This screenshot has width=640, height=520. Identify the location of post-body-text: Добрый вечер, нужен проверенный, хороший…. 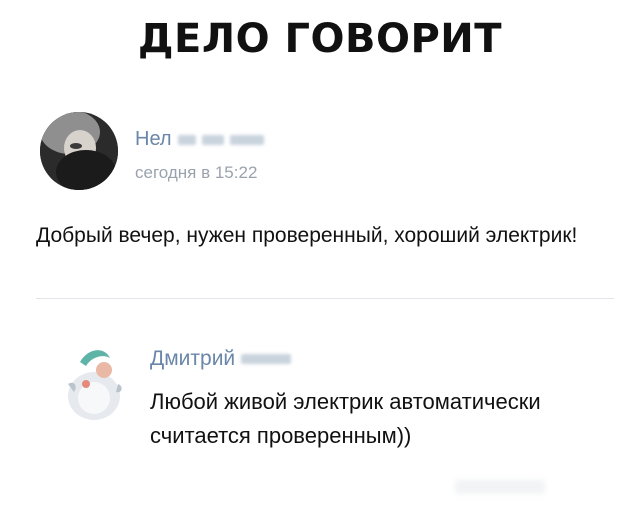
(307, 235).